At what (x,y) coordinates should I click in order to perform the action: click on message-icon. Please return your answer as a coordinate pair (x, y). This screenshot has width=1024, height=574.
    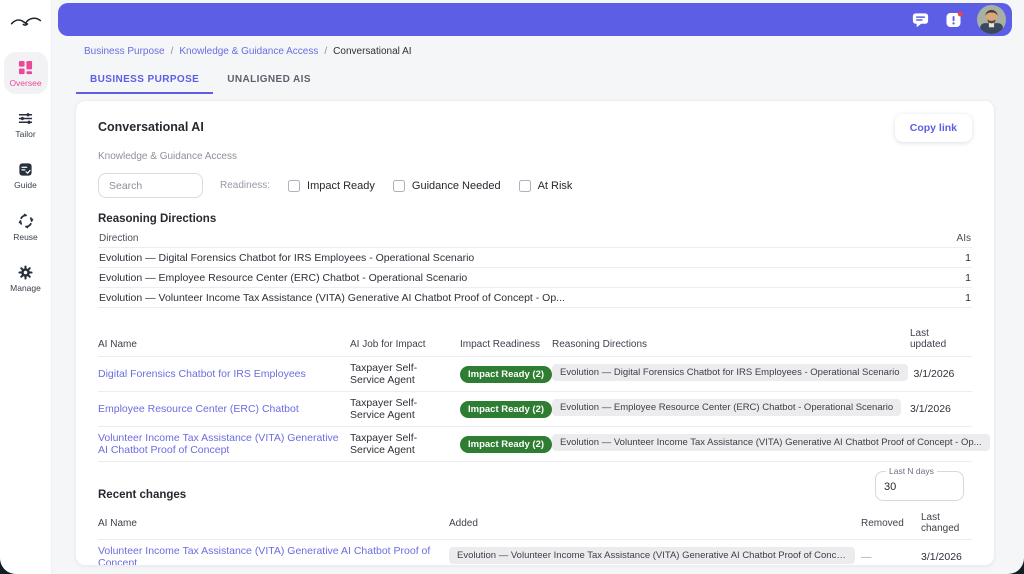
    Looking at the image, I should click on (920, 20).